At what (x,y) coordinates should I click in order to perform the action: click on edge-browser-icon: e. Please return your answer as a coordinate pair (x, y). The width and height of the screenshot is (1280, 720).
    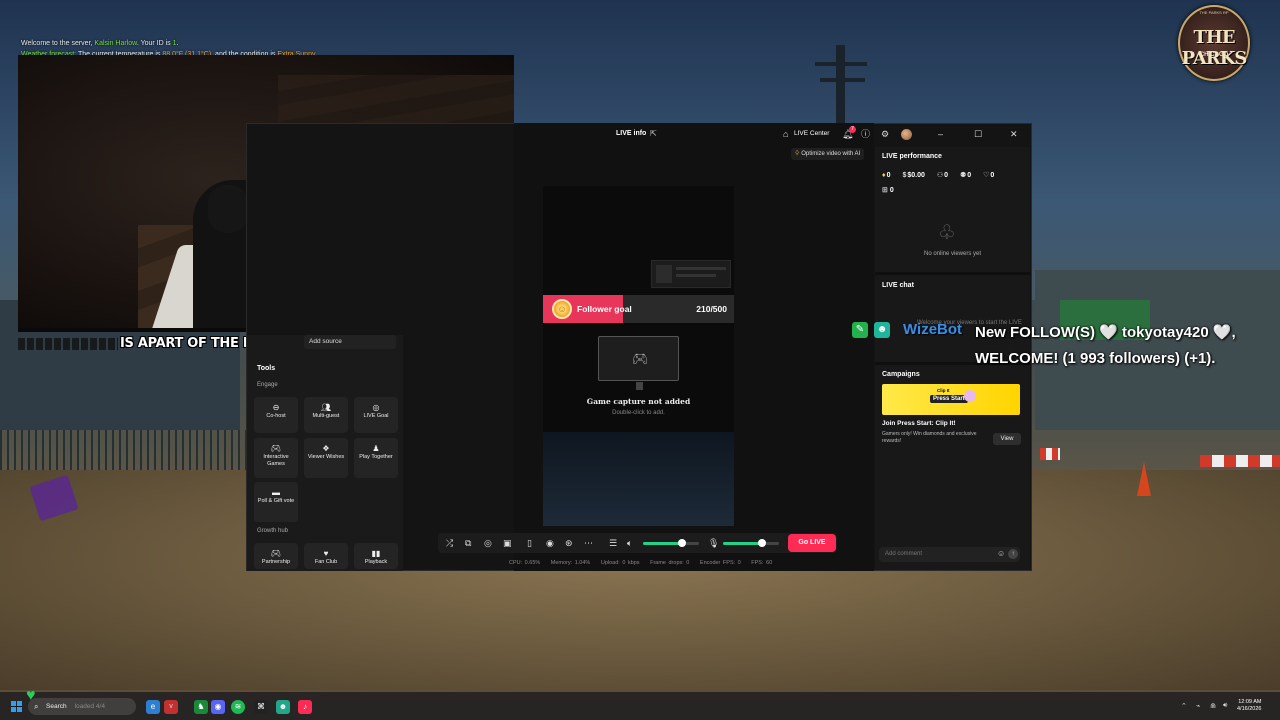
    Looking at the image, I should click on (153, 707).